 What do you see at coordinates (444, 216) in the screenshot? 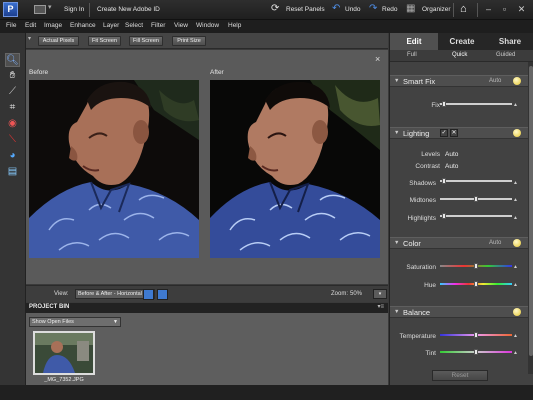
I see `highlights-slider-thumb` at bounding box center [444, 216].